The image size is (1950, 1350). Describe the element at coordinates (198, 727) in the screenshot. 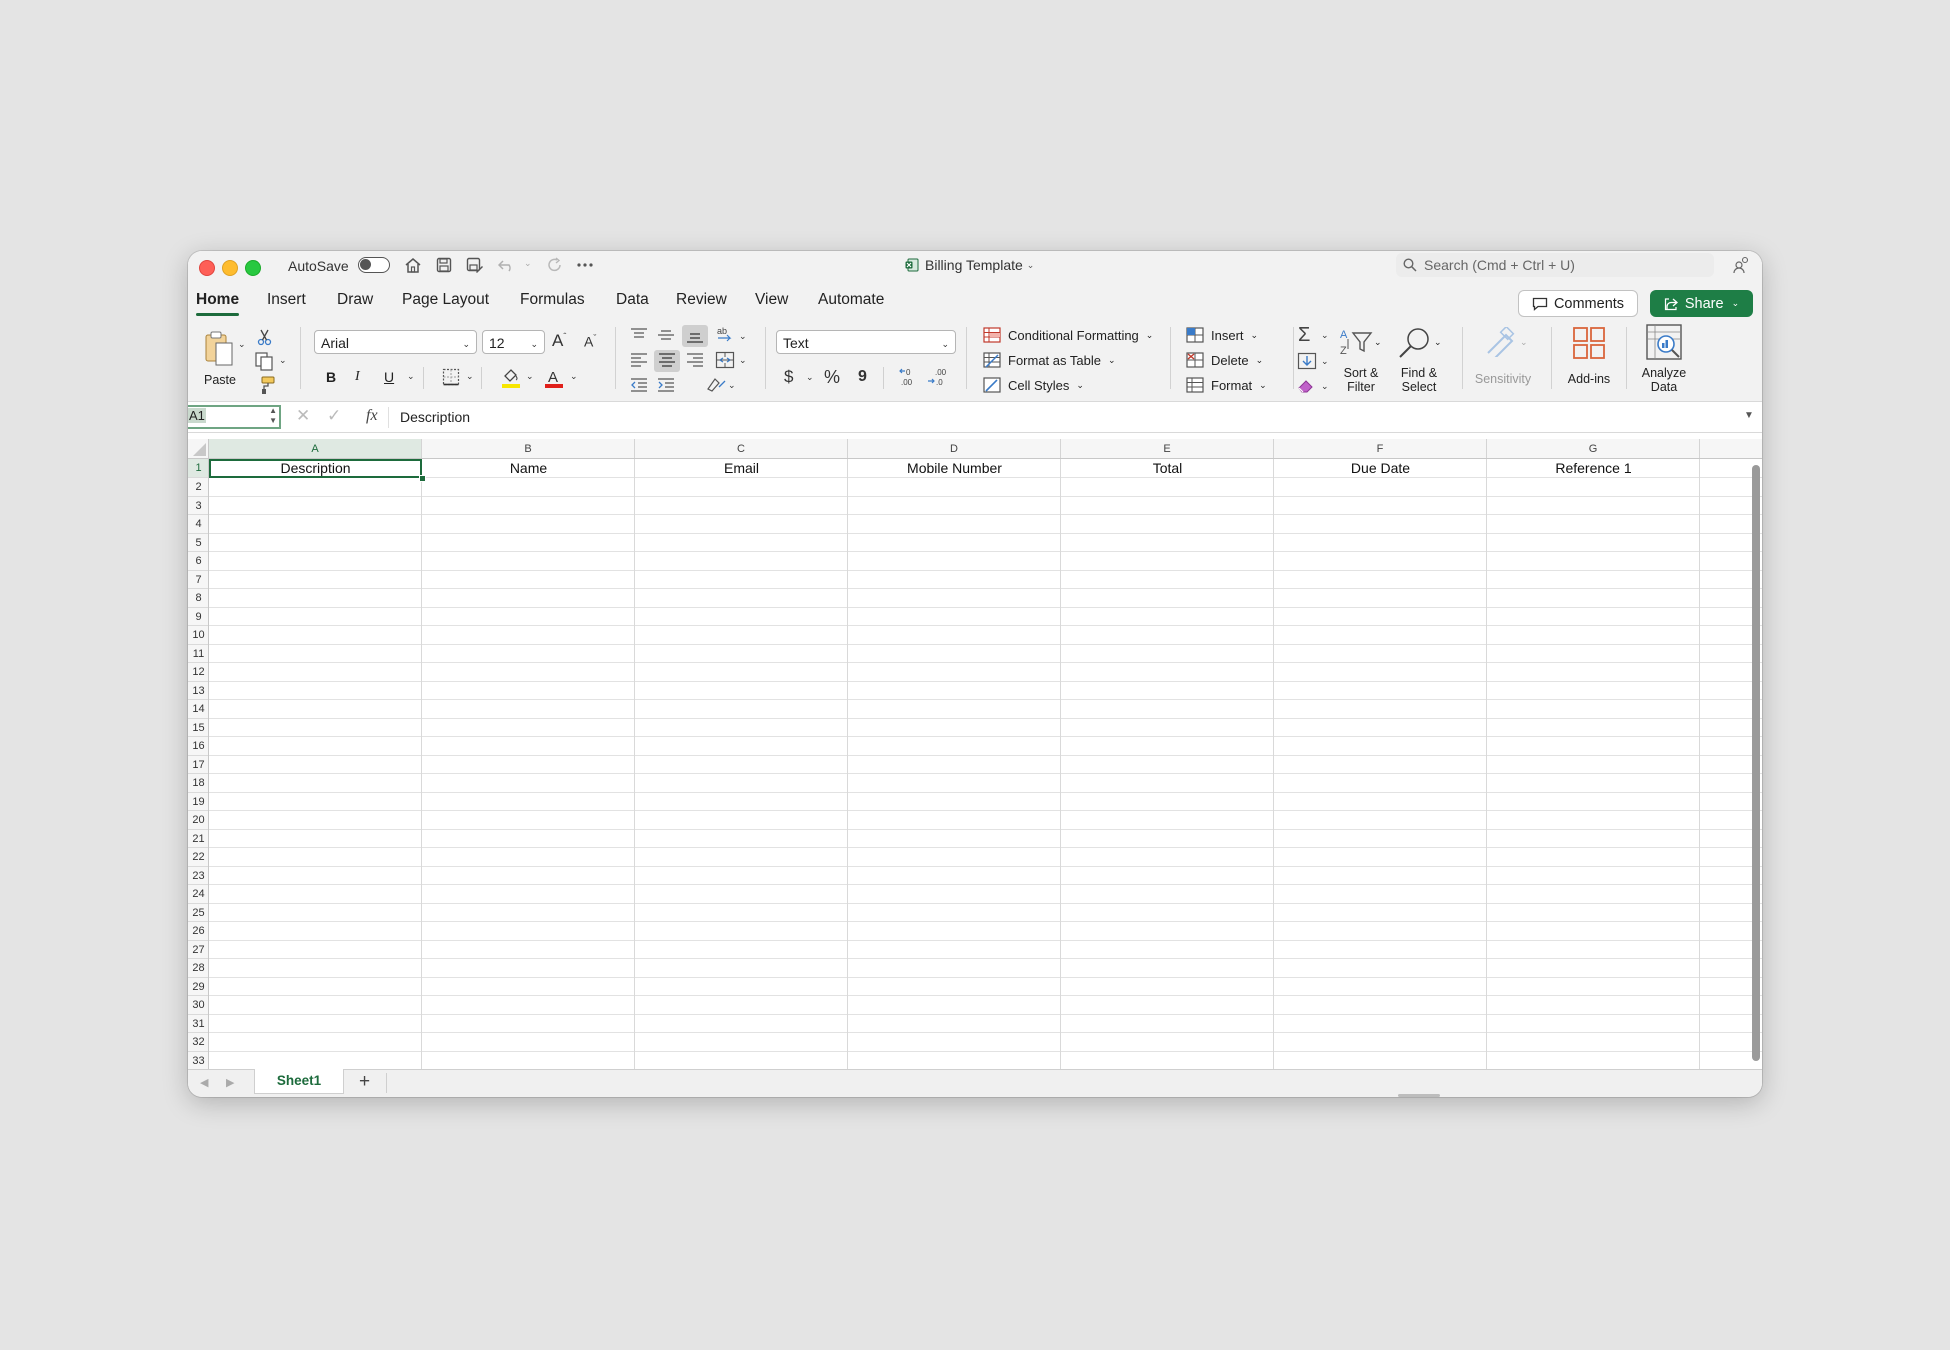

I see `row-header: 15` at that location.